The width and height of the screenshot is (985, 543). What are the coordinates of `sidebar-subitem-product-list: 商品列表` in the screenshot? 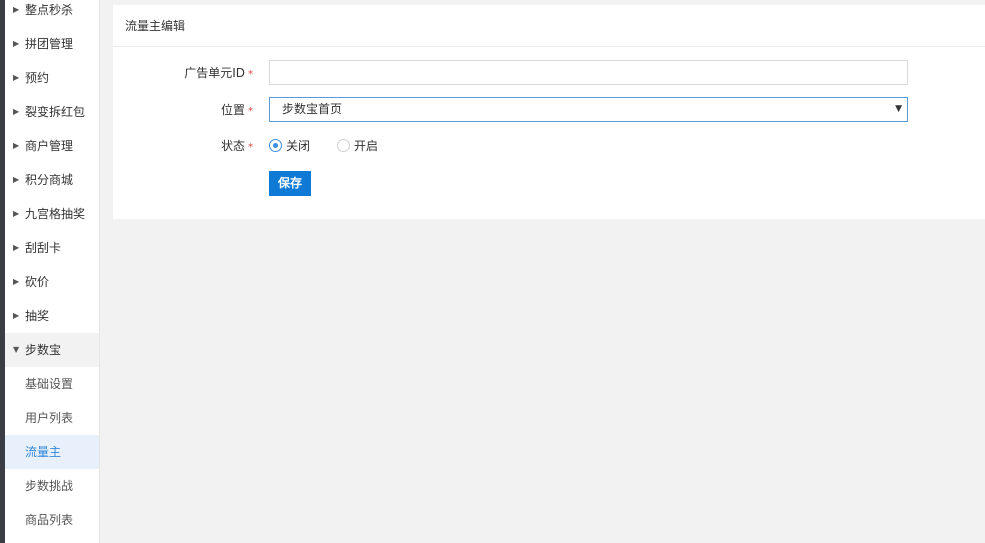 It's located at (52, 520).